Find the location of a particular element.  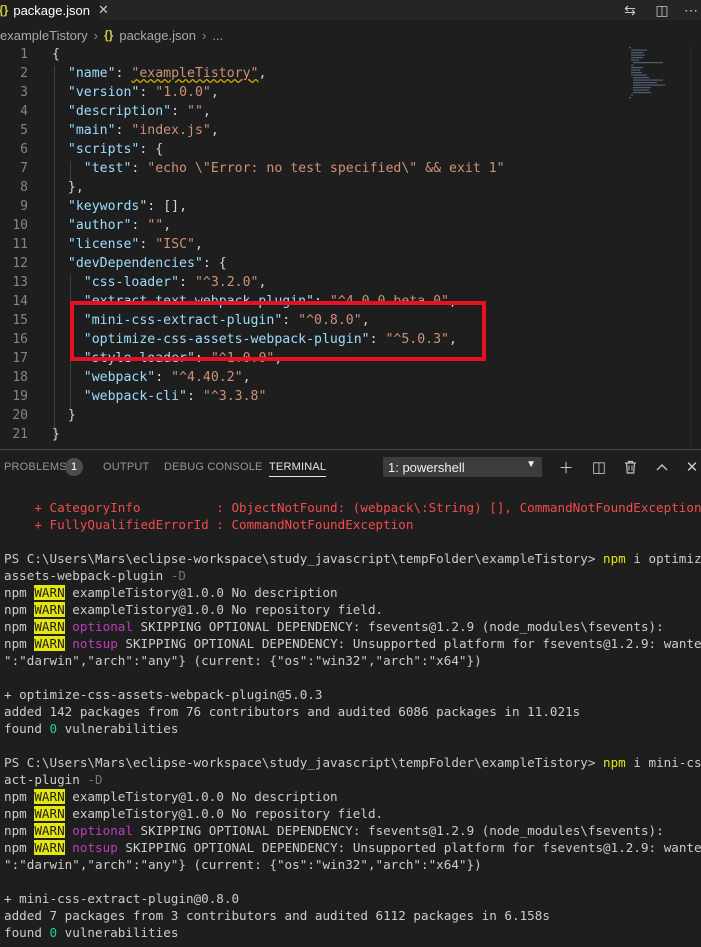

code-line: "license": "ISC", is located at coordinates (135, 244).